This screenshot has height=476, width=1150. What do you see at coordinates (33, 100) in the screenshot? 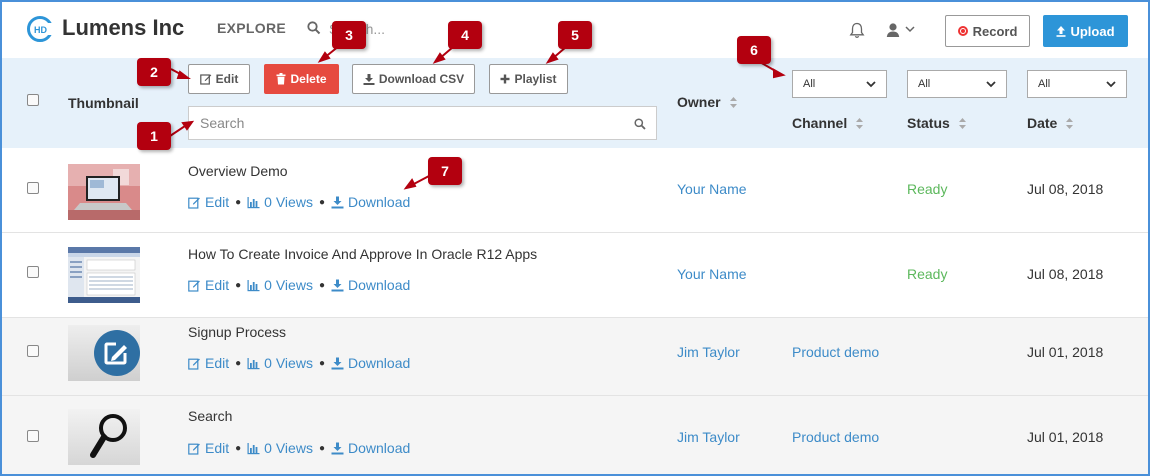
I see `select-all-checkbox` at bounding box center [33, 100].